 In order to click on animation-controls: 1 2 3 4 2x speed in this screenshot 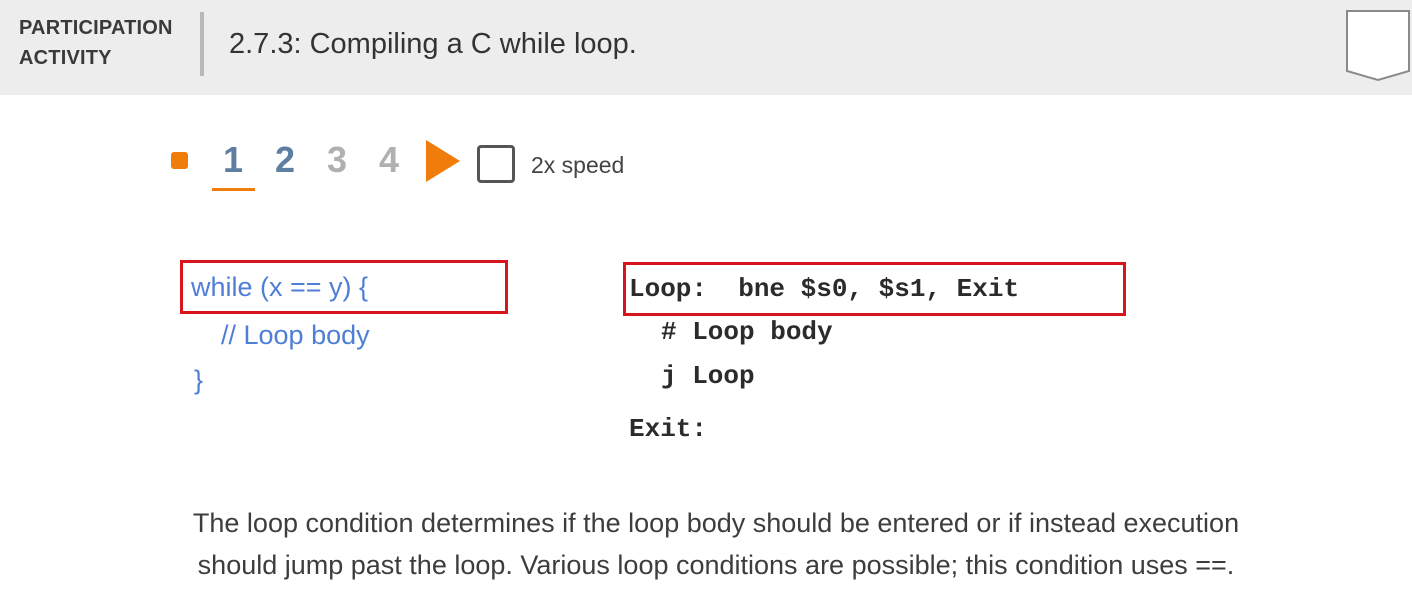, I will do `click(706, 165)`.